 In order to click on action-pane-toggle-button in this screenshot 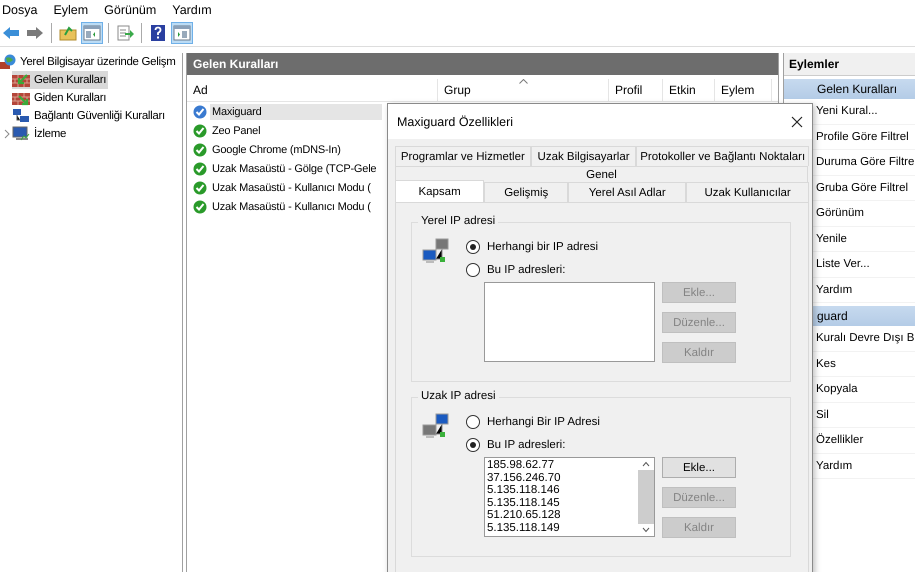, I will do `click(182, 33)`.